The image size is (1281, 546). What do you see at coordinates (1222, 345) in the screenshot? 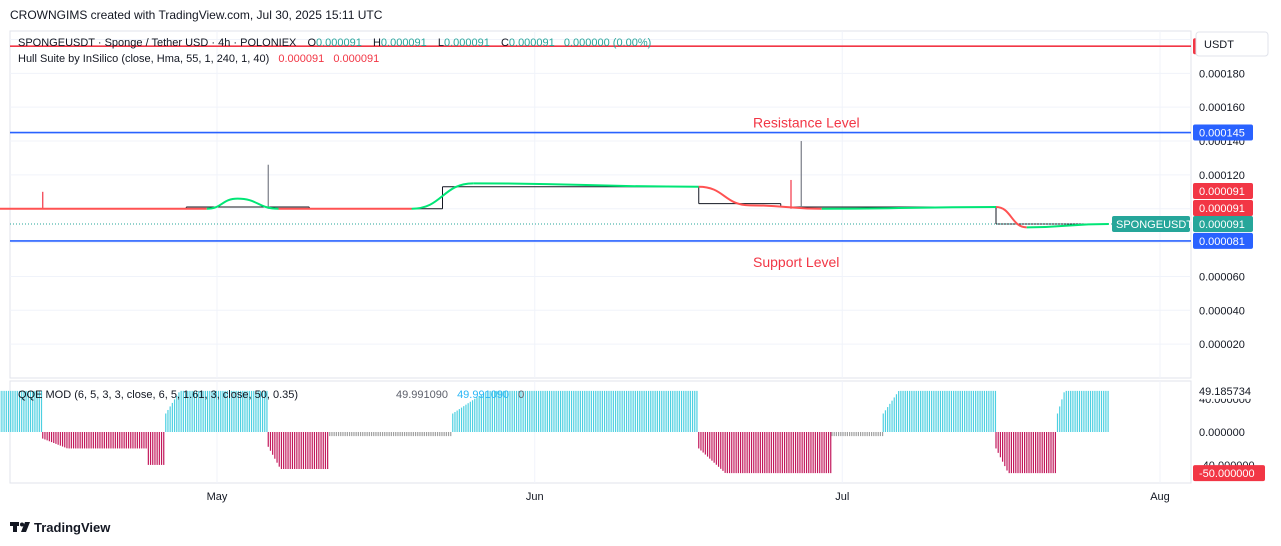
I see `y-tick-label: 0.000020` at bounding box center [1222, 345].